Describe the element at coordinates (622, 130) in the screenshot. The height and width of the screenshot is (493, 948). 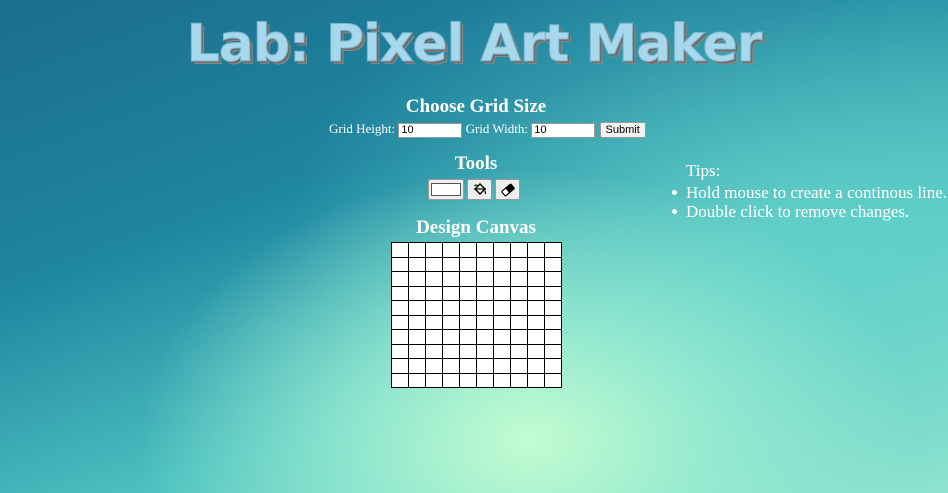
I see `submit-button: Submit` at that location.